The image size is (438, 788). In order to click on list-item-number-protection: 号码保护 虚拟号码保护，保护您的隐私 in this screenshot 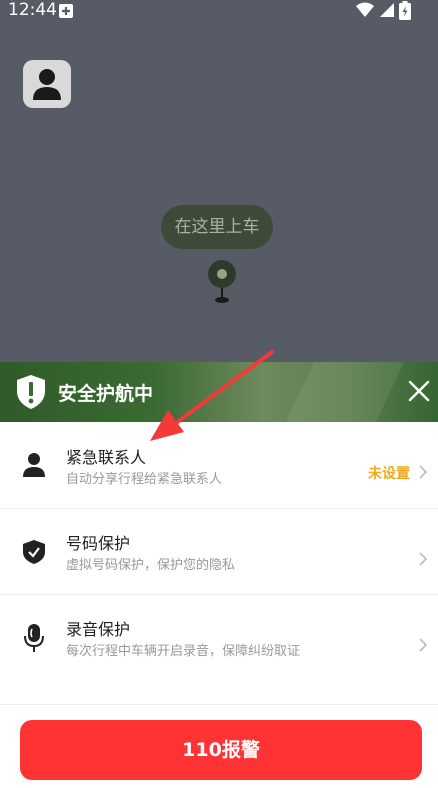, I will do `click(219, 553)`.